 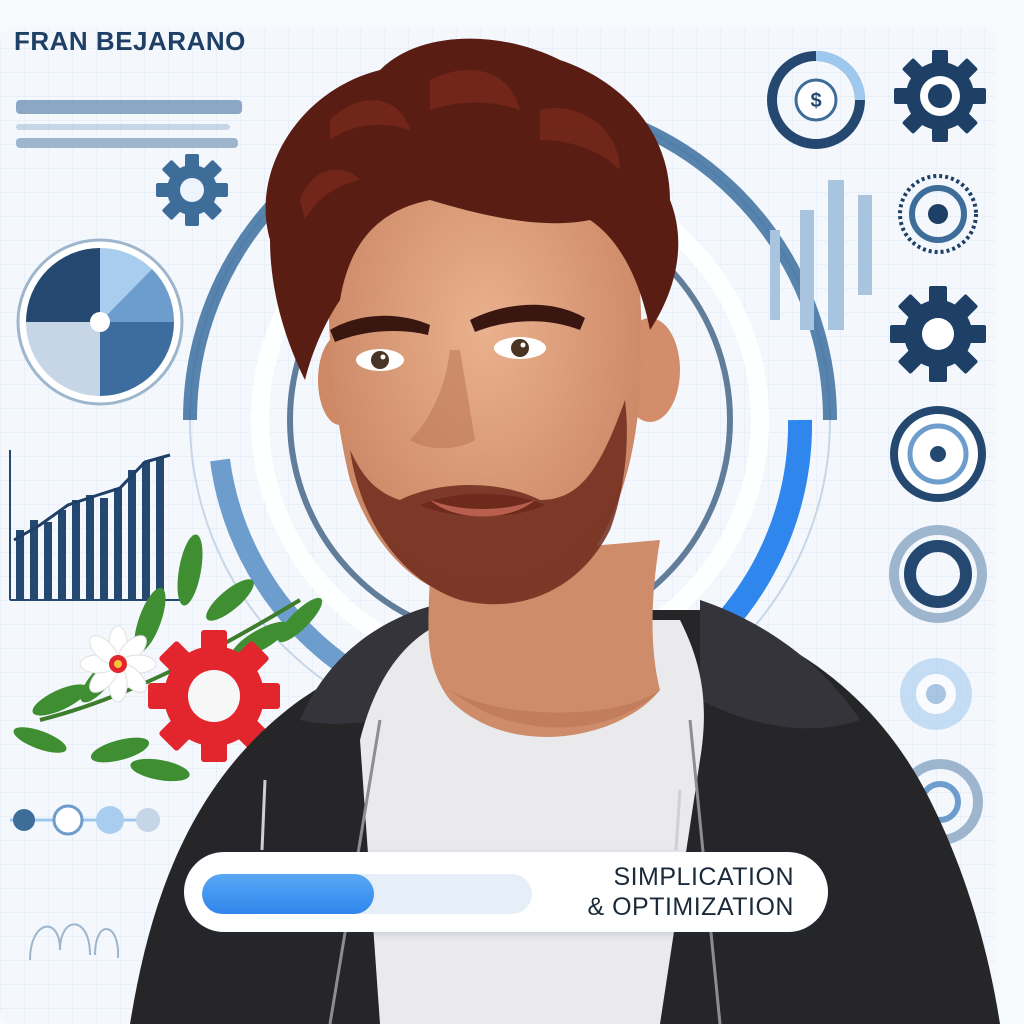 I want to click on progress-badge: SIMPLICATION & OPTIMIZATION, so click(x=506, y=892).